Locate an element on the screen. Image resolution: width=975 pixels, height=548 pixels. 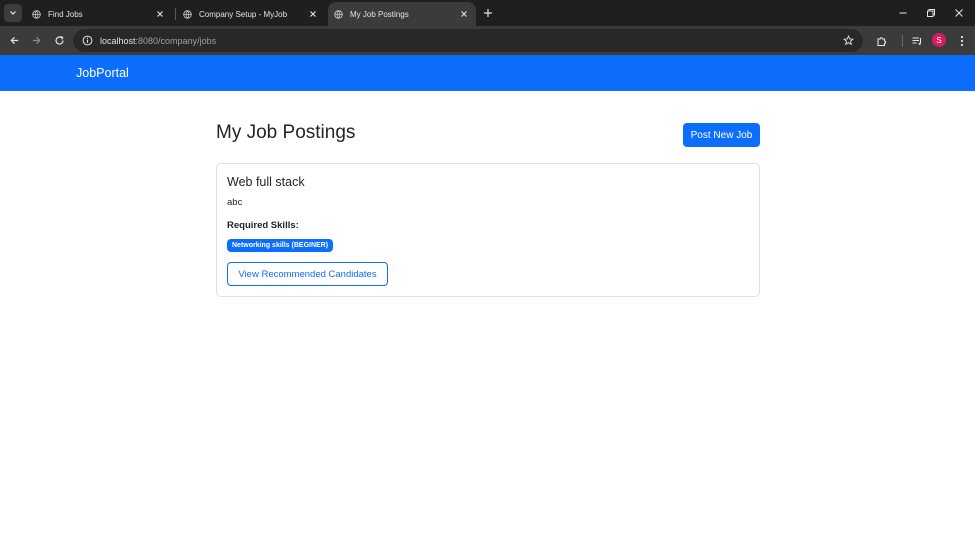
tab-my-job-postings: My Job Postings is located at coordinates (402, 14).